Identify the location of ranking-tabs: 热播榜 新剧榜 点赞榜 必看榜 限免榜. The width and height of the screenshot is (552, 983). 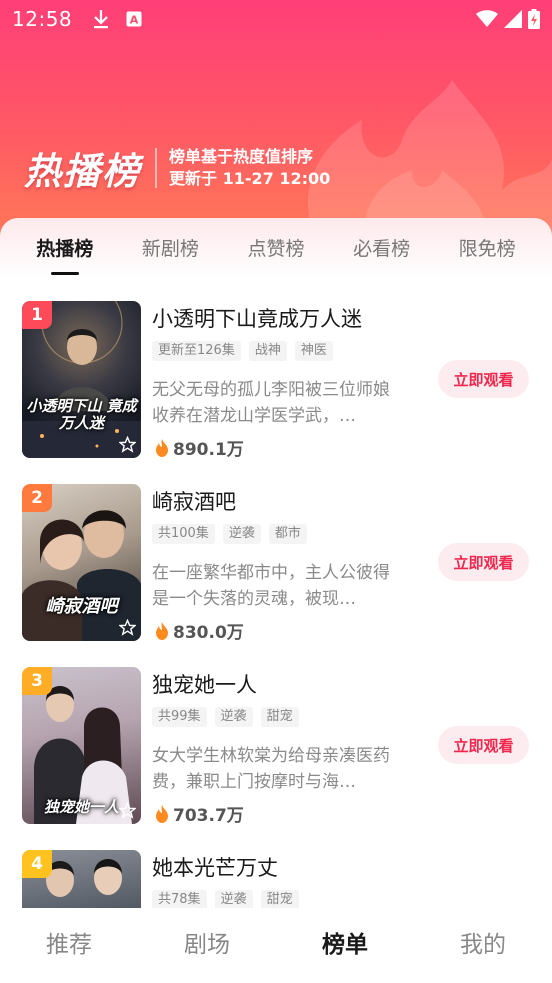
(276, 248).